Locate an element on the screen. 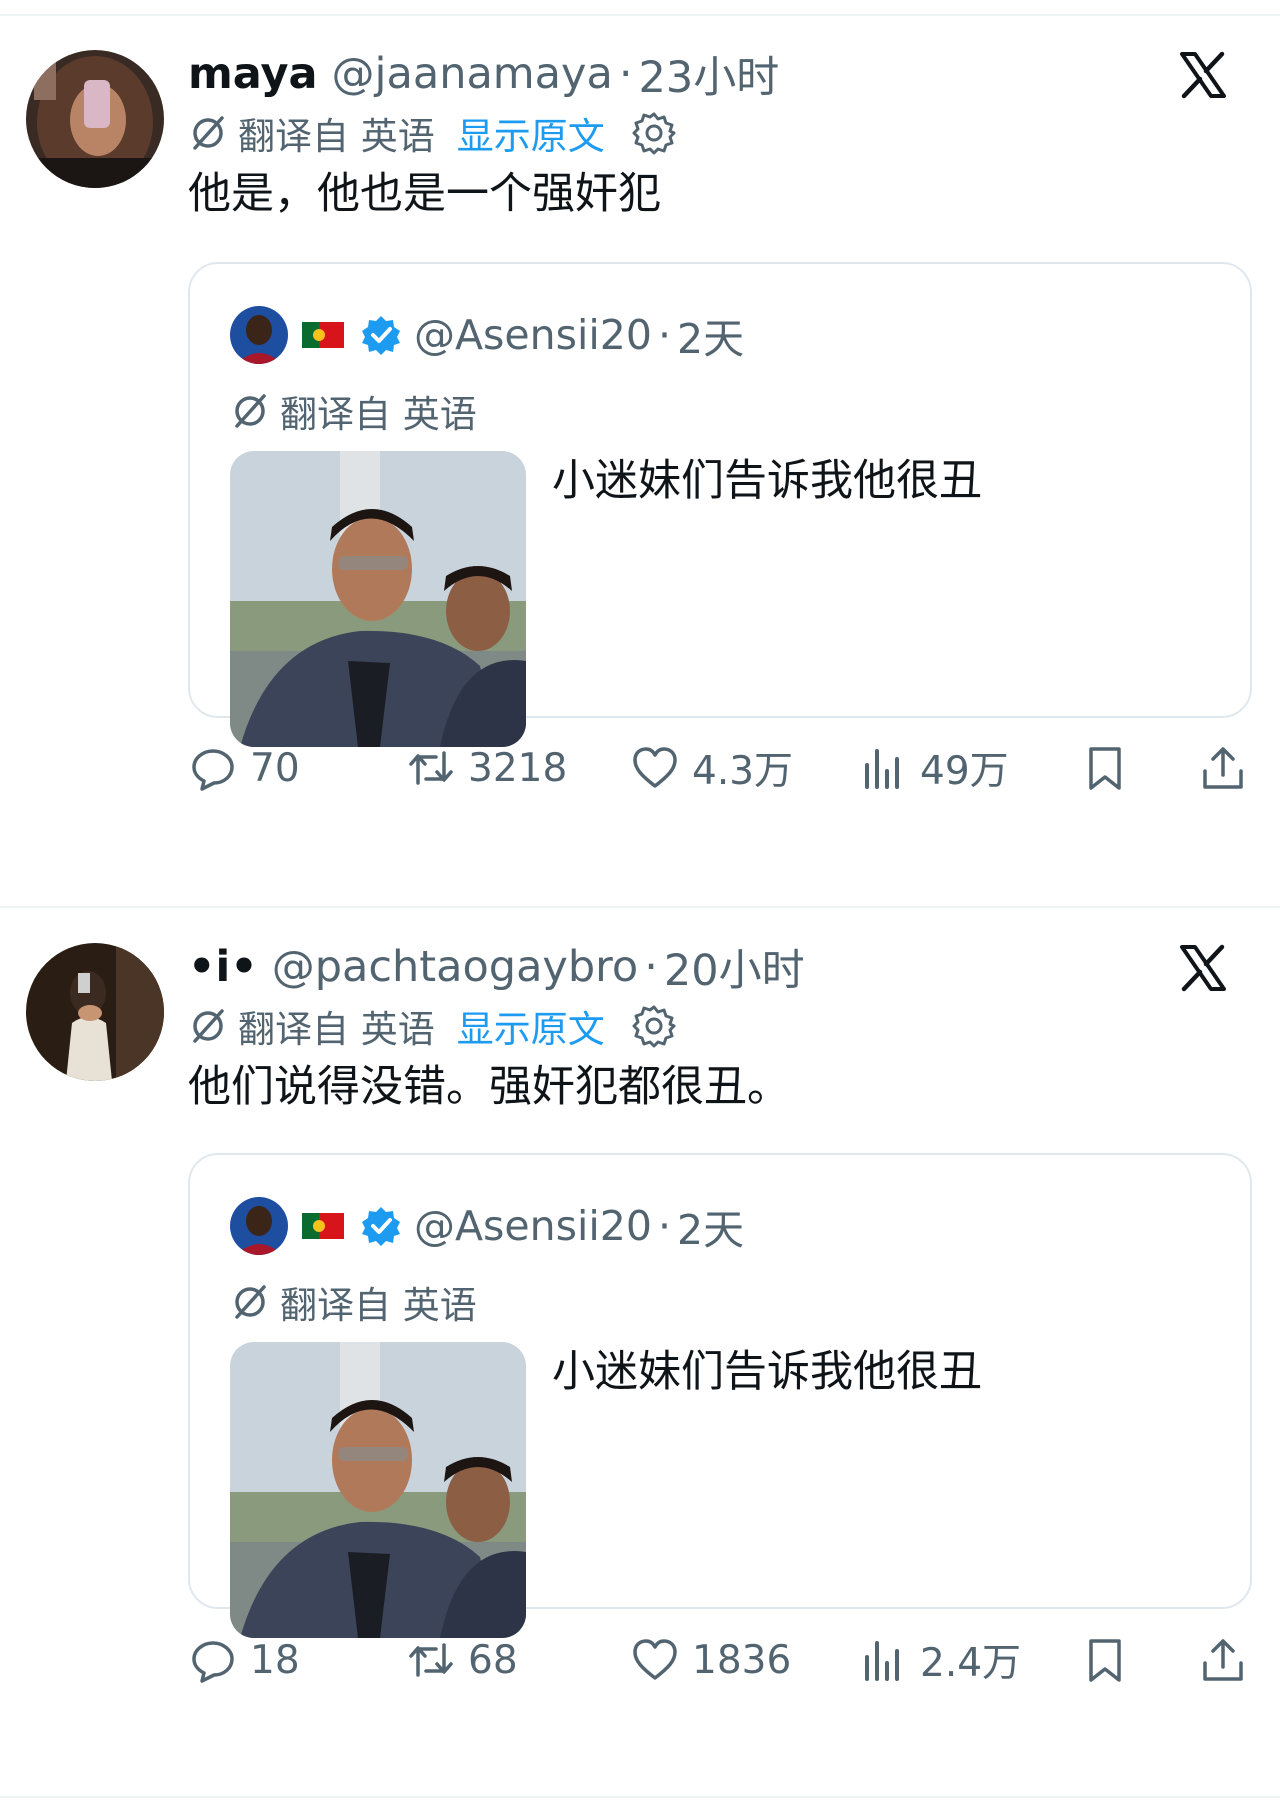 The image size is (1280, 1804). tweet-divider is located at coordinates (640, 907).